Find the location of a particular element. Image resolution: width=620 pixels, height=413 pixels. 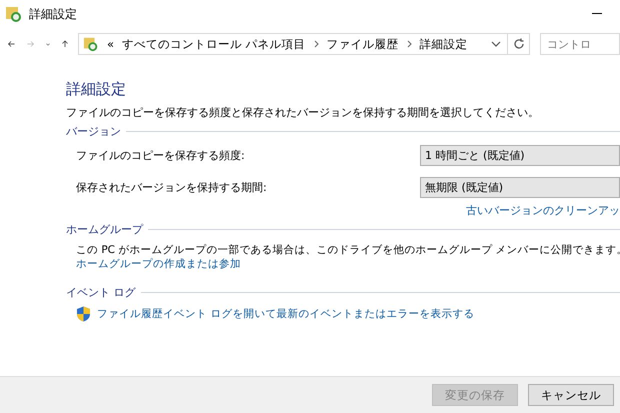

event-log-link: ファイル履歴イベント ログを開いて最新のイベントまたはエラーを表示する is located at coordinates (285, 314).